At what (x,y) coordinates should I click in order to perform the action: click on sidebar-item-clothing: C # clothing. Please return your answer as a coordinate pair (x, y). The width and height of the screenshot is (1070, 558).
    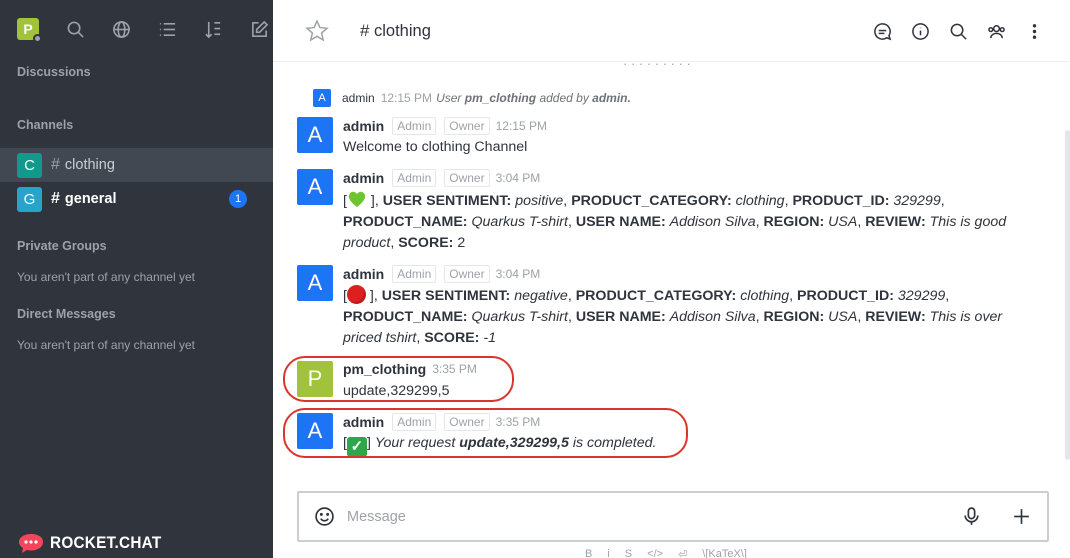
    Looking at the image, I should click on (136, 165).